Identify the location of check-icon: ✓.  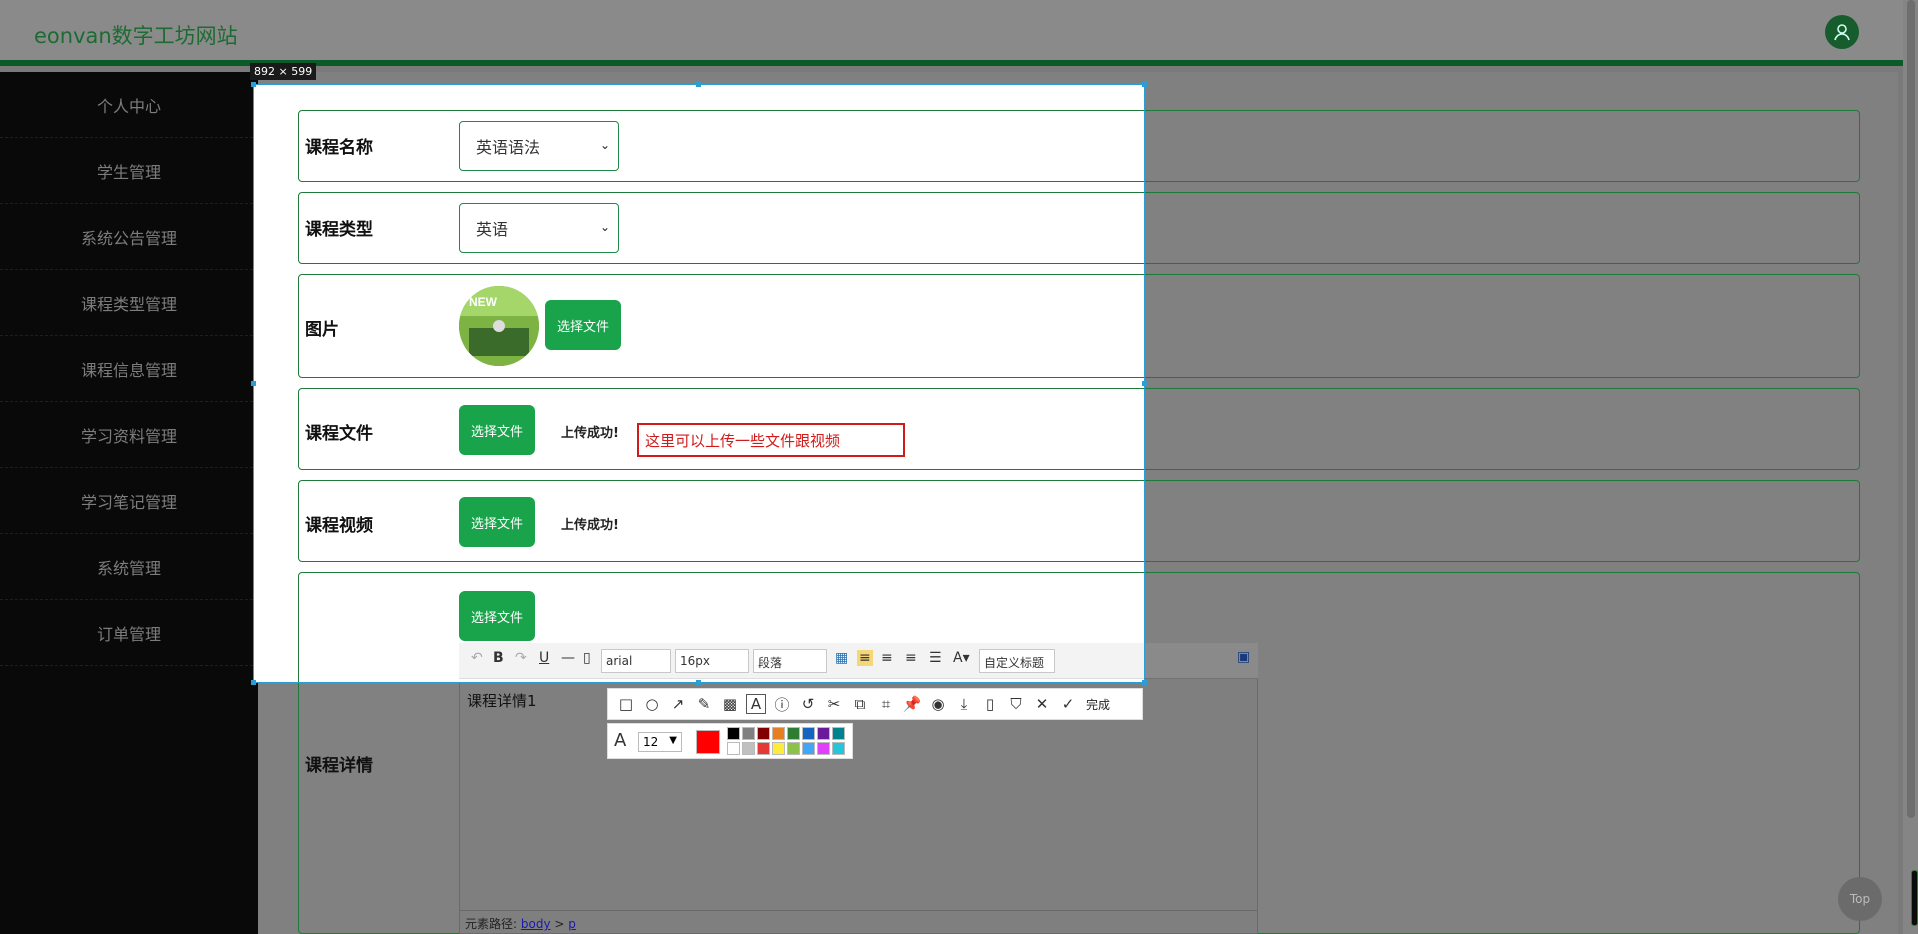
(1068, 704).